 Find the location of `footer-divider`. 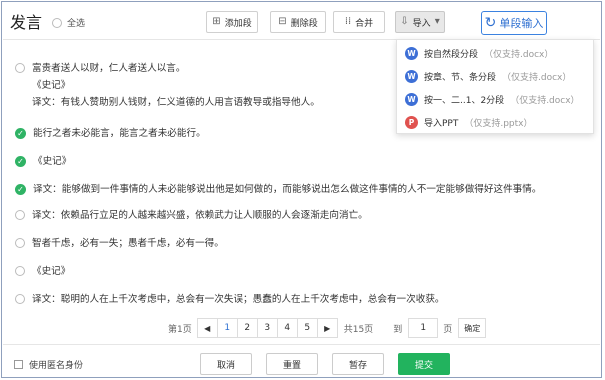

footer-divider is located at coordinates (301, 344).